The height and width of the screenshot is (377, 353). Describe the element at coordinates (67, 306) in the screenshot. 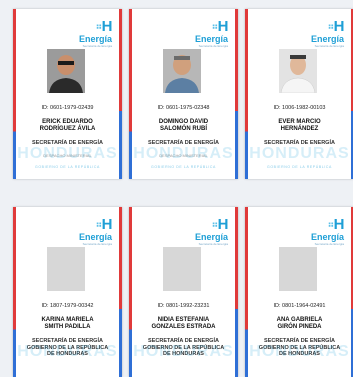

I see `employee-id: ID: 1807-1979-00342` at that location.